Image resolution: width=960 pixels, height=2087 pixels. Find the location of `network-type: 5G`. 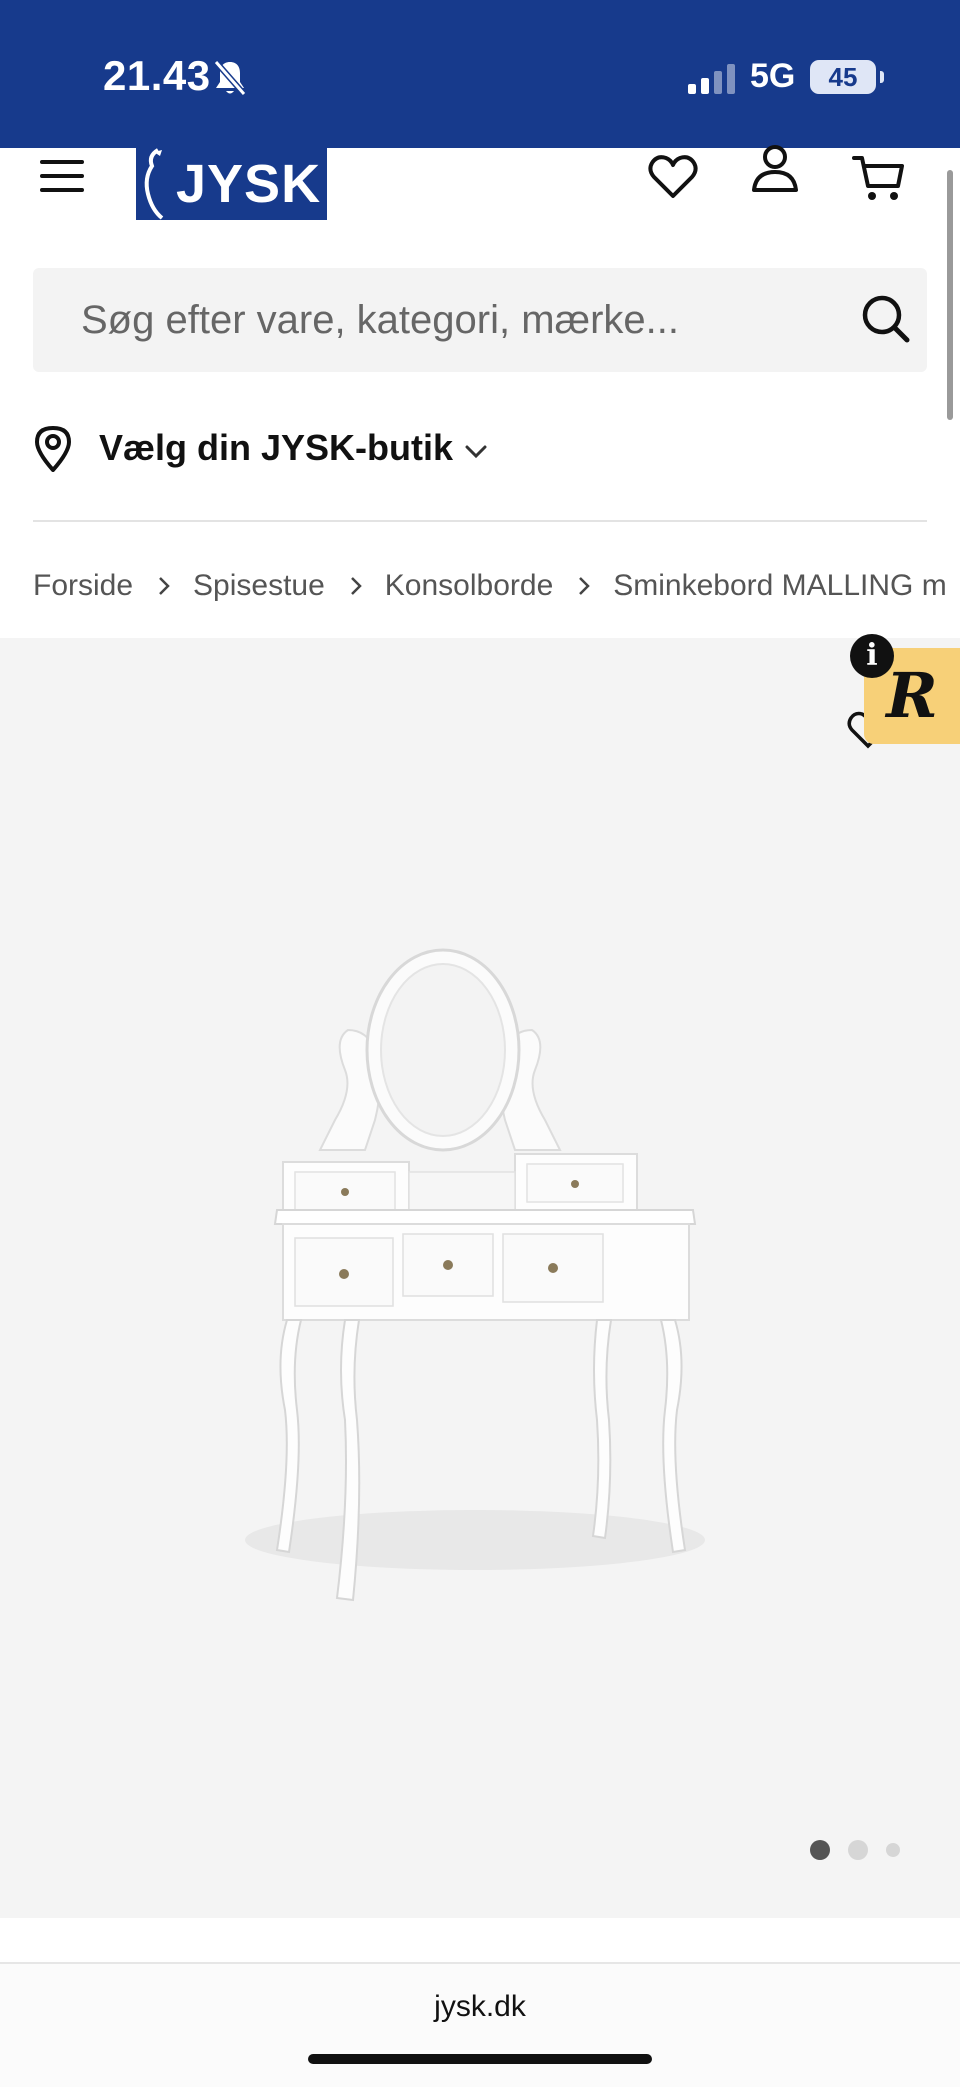

network-type: 5G is located at coordinates (773, 76).